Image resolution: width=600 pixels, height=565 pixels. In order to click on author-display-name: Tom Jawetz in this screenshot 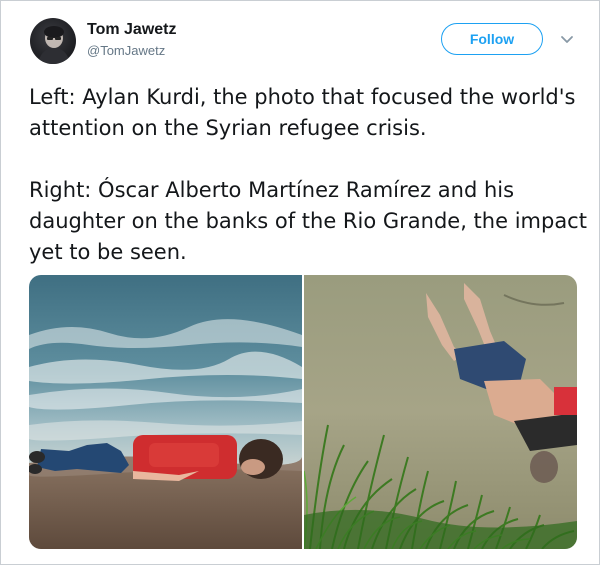, I will do `click(132, 30)`.